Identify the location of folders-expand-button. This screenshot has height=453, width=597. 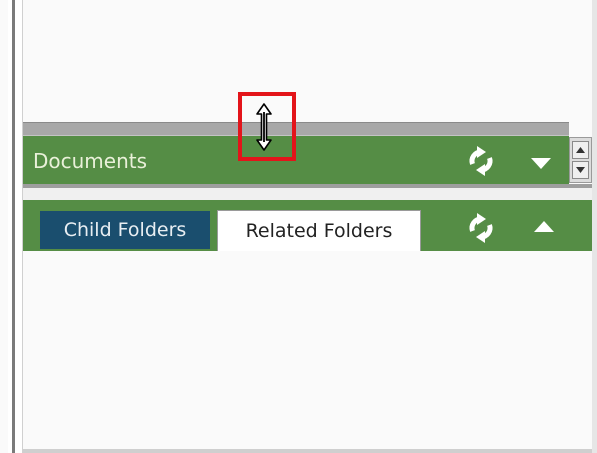
(544, 227).